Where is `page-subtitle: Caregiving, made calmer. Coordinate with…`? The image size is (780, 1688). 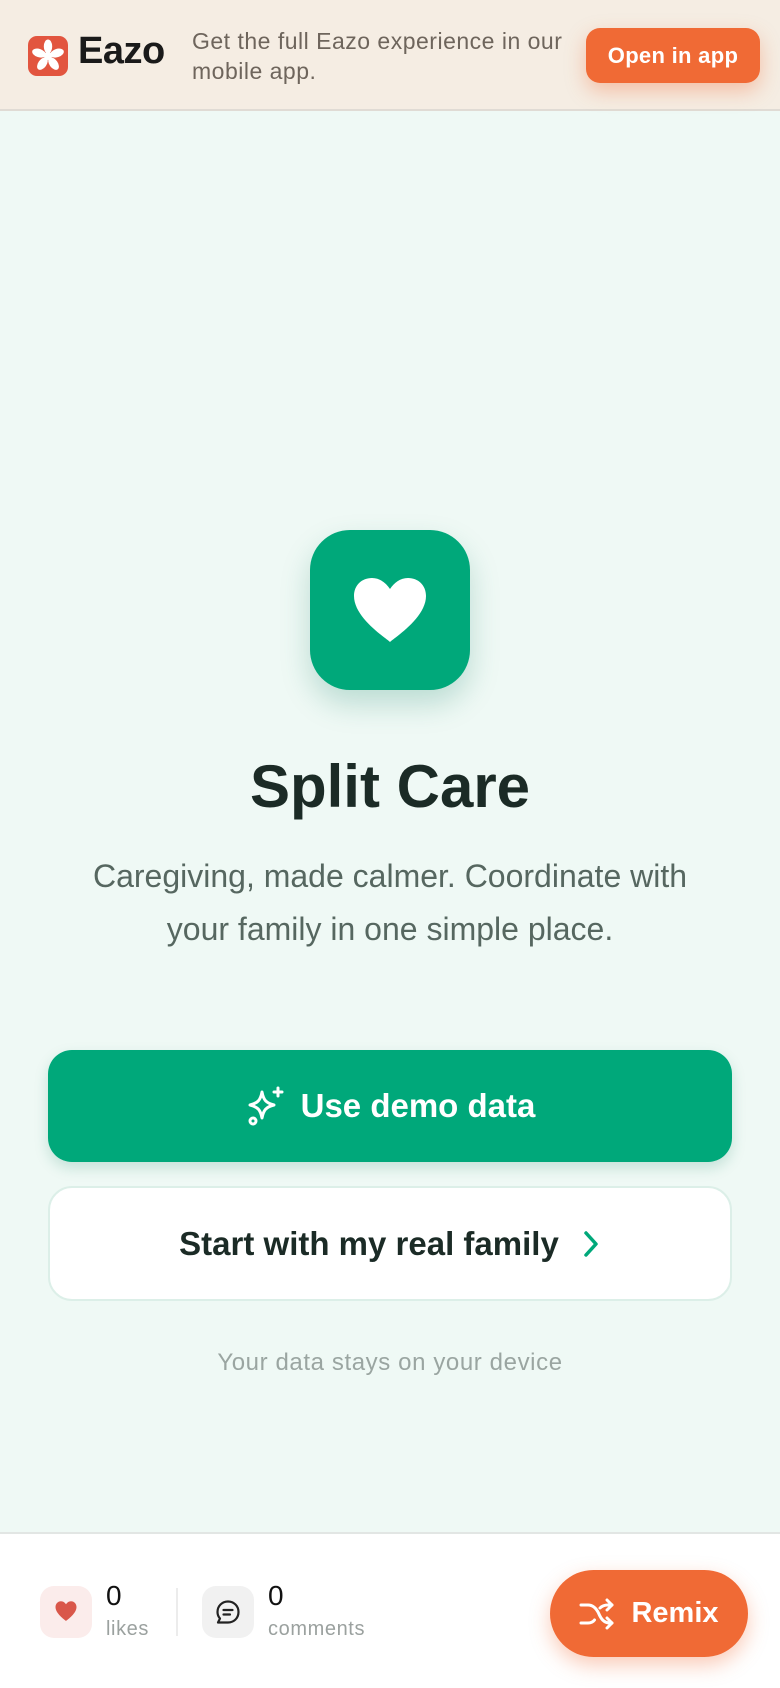 page-subtitle: Caregiving, made calmer. Coordinate with… is located at coordinates (390, 902).